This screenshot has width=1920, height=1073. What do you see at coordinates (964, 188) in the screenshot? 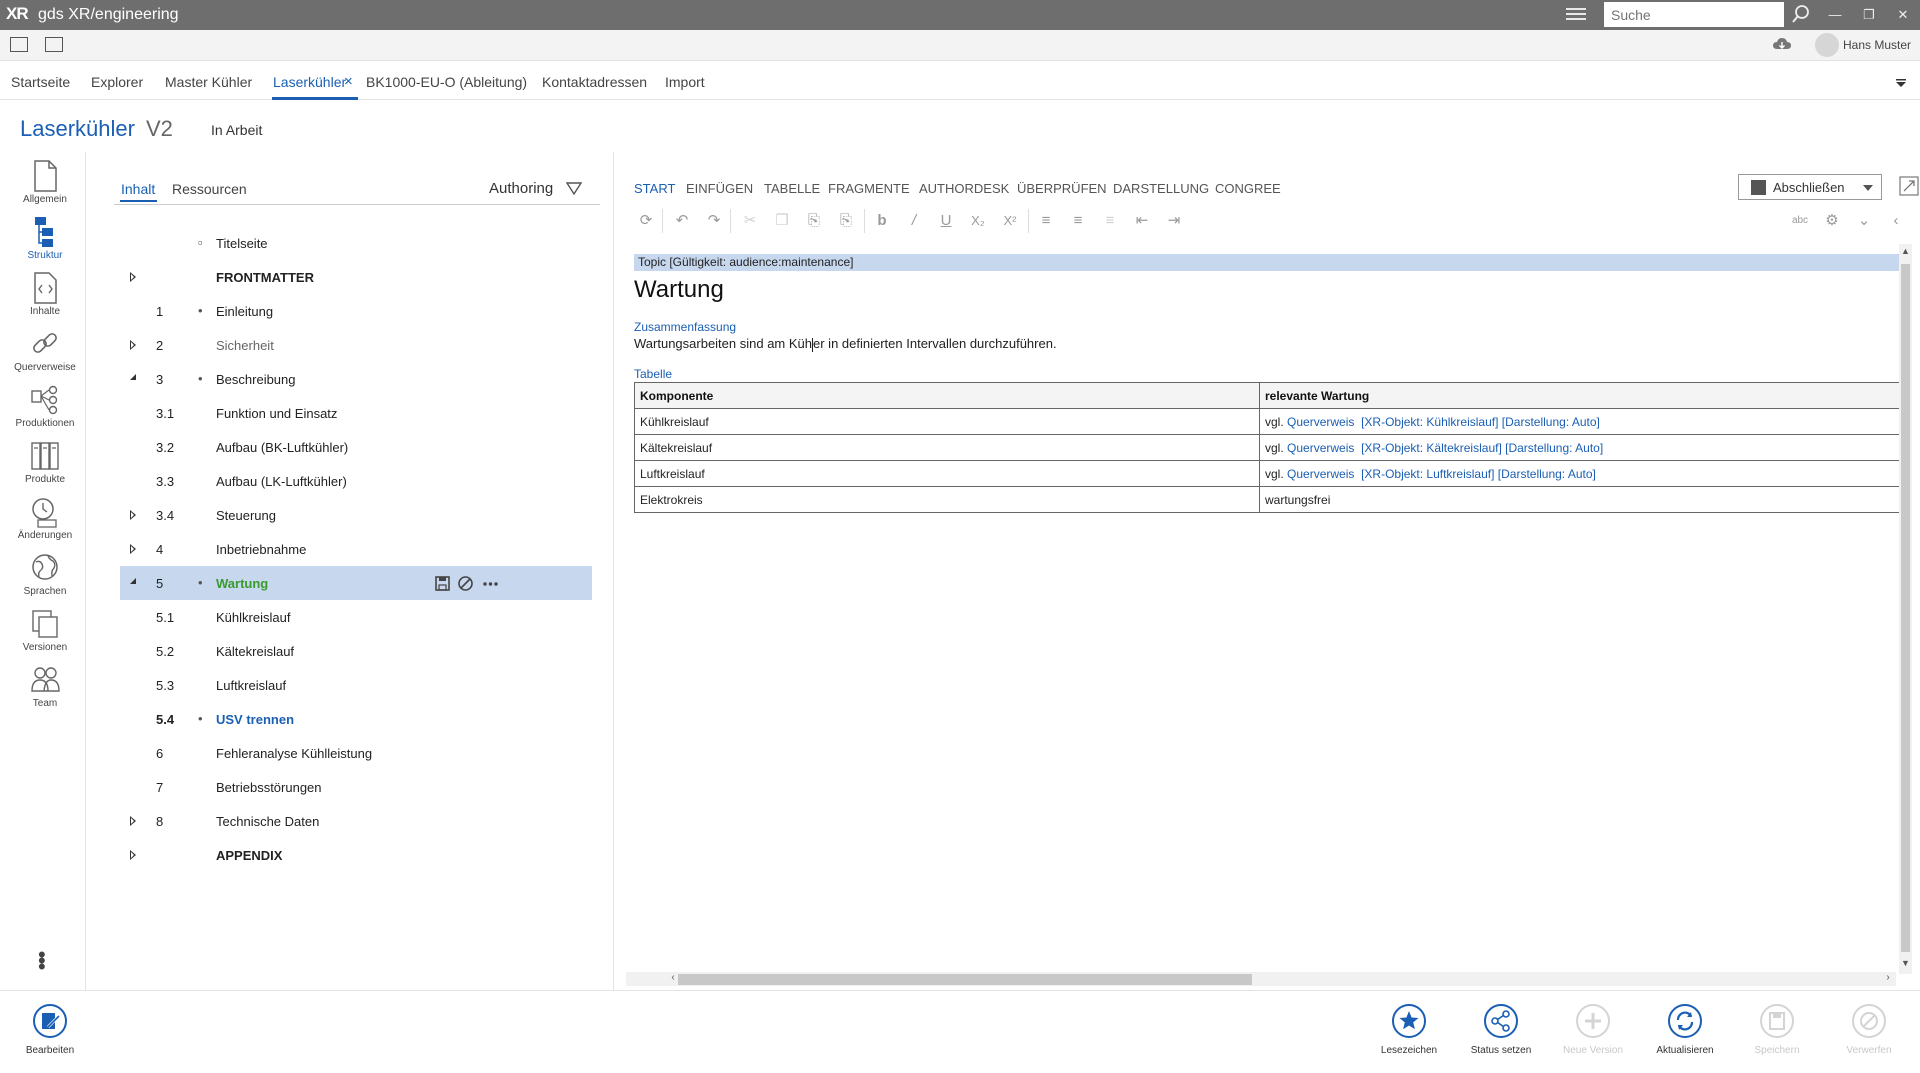
I see `ribbon-tab-authordesk: AUTHORDESK` at bounding box center [964, 188].